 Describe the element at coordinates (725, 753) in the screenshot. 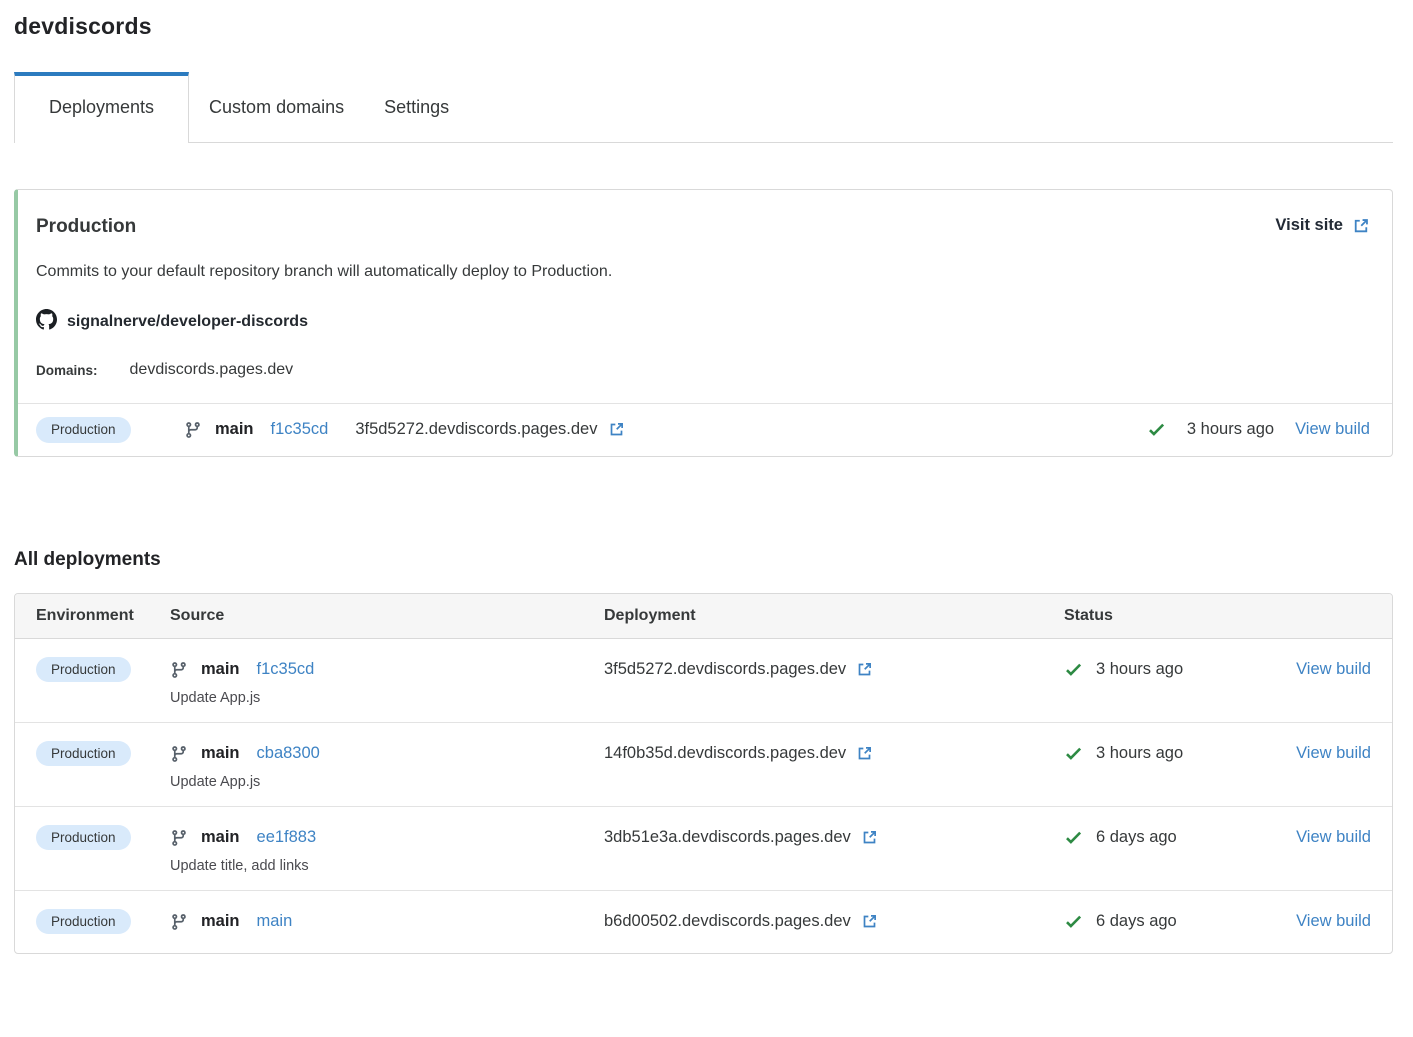

I see `deployment-url: 14f0b35d.devdiscords.pages.dev` at that location.